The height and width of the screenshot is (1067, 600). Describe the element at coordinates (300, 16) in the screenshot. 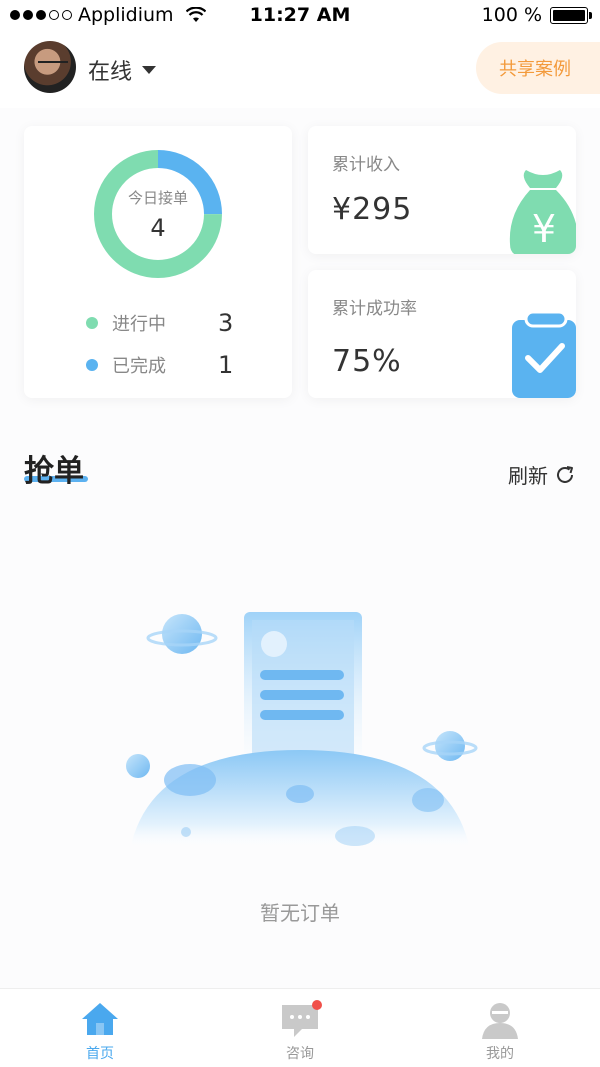

I see `status-bar: Applidium 11:27 AM 100 %` at that location.